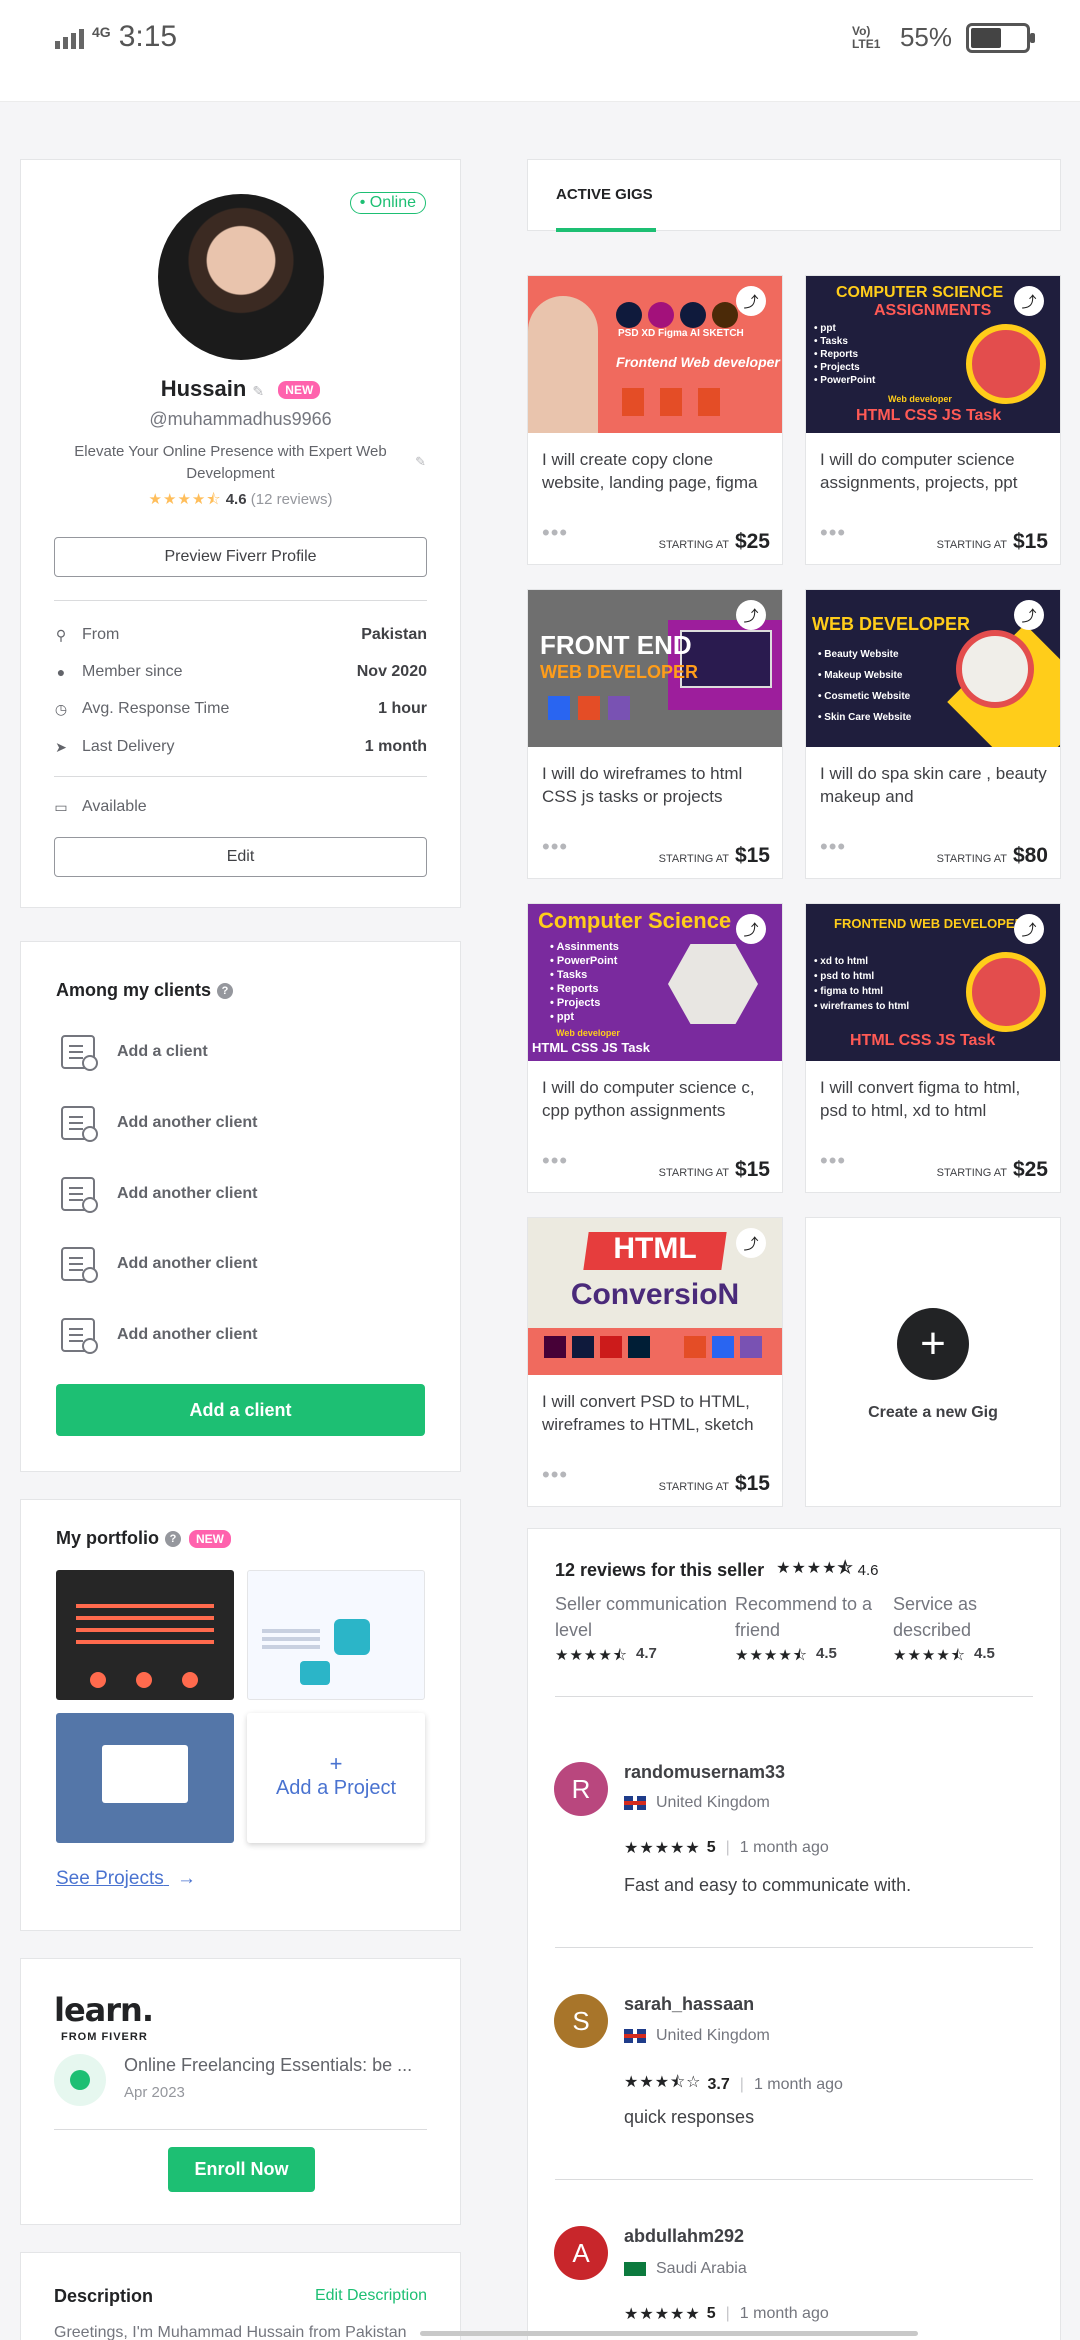  What do you see at coordinates (395, 746) in the screenshot?
I see `info-value: 1 month` at bounding box center [395, 746].